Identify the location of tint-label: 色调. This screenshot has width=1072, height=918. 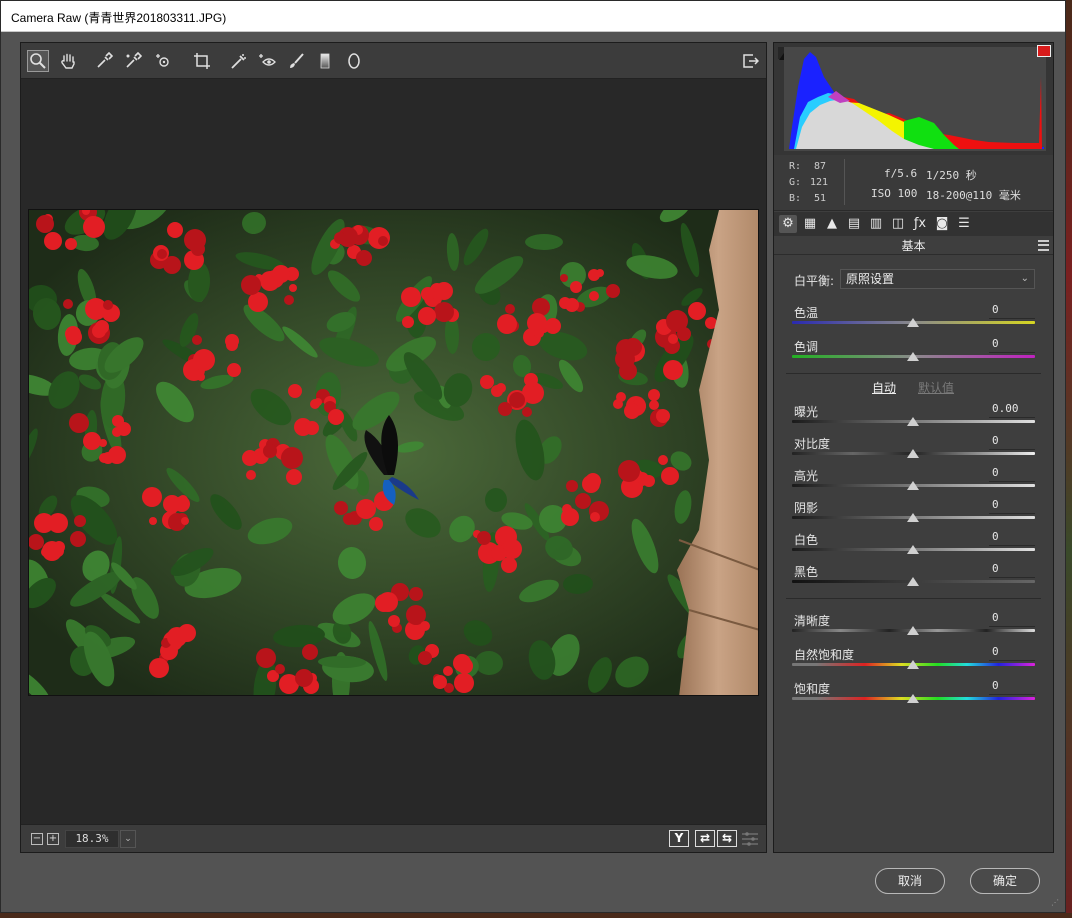
(806, 347).